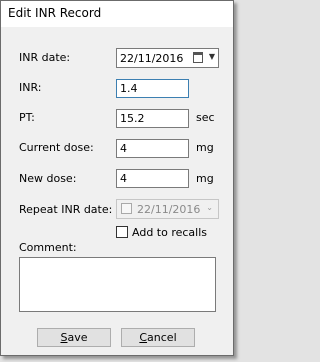 Image resolution: width=320 pixels, height=362 pixels. I want to click on comment-label: Comment:, so click(48, 247).